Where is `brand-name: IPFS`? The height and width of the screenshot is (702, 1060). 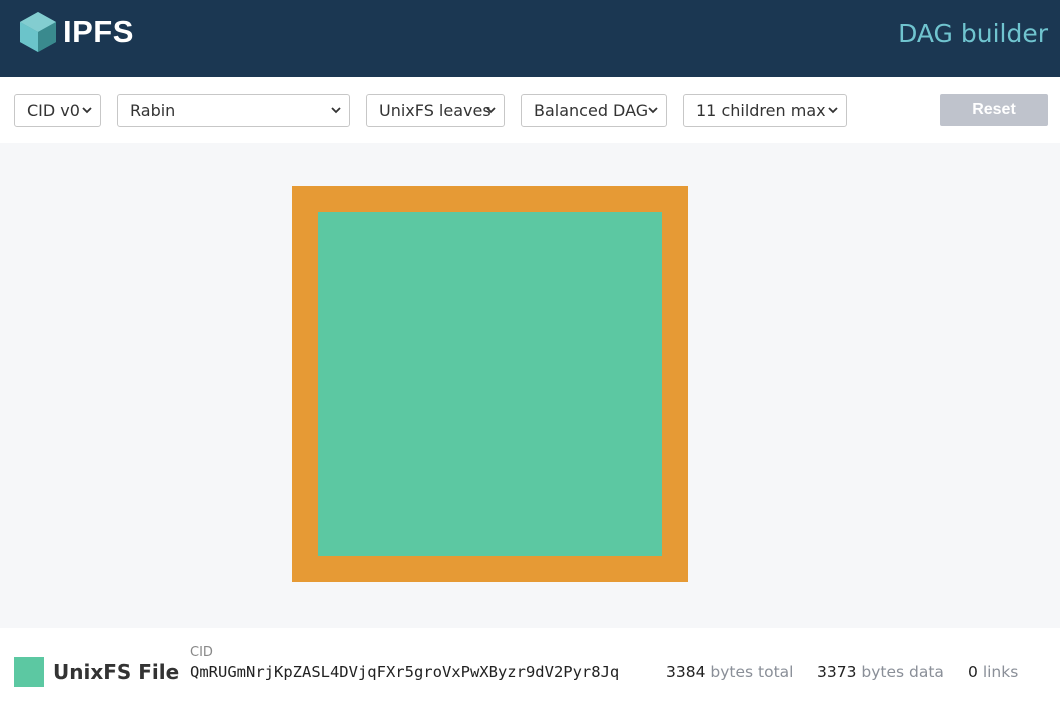 brand-name: IPFS is located at coordinates (98, 31).